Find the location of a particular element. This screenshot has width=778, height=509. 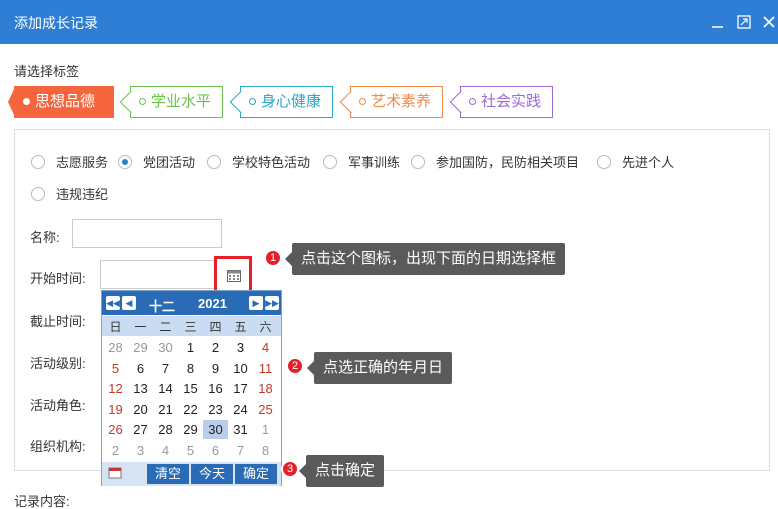

date-picker-header: ◀◀ ◀ 十二 2021 ▶ ▶▶ is located at coordinates (191, 303).